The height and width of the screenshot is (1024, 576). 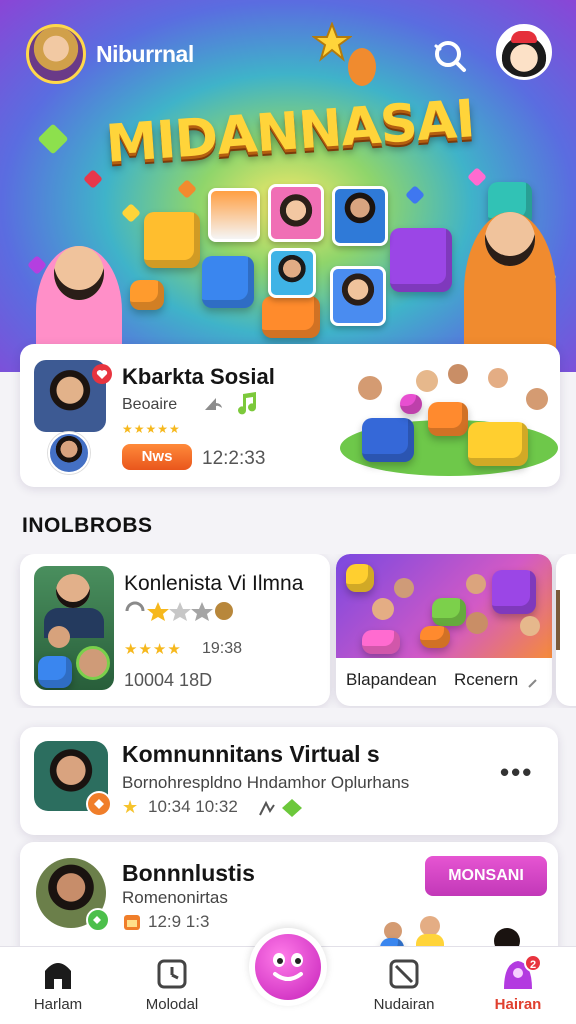 I want to click on center-action-button, so click(x=288, y=967).